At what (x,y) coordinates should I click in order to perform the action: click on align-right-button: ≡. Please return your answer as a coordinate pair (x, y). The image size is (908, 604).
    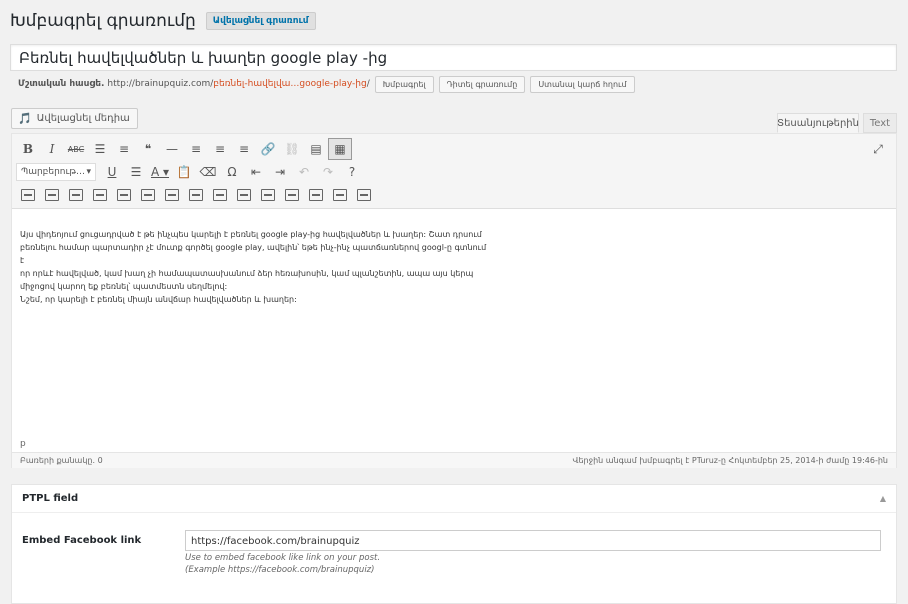
    Looking at the image, I should click on (244, 149).